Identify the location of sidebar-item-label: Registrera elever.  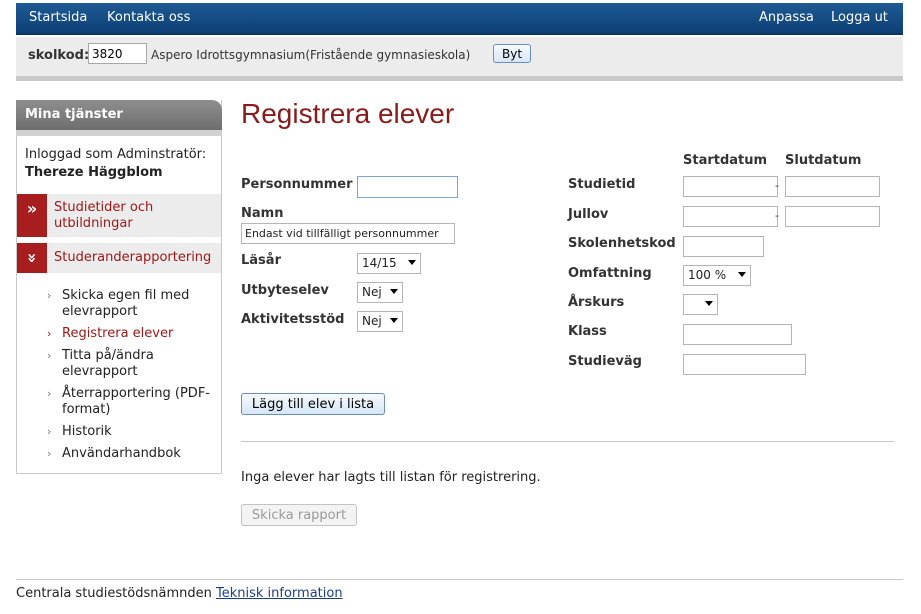
(141, 334).